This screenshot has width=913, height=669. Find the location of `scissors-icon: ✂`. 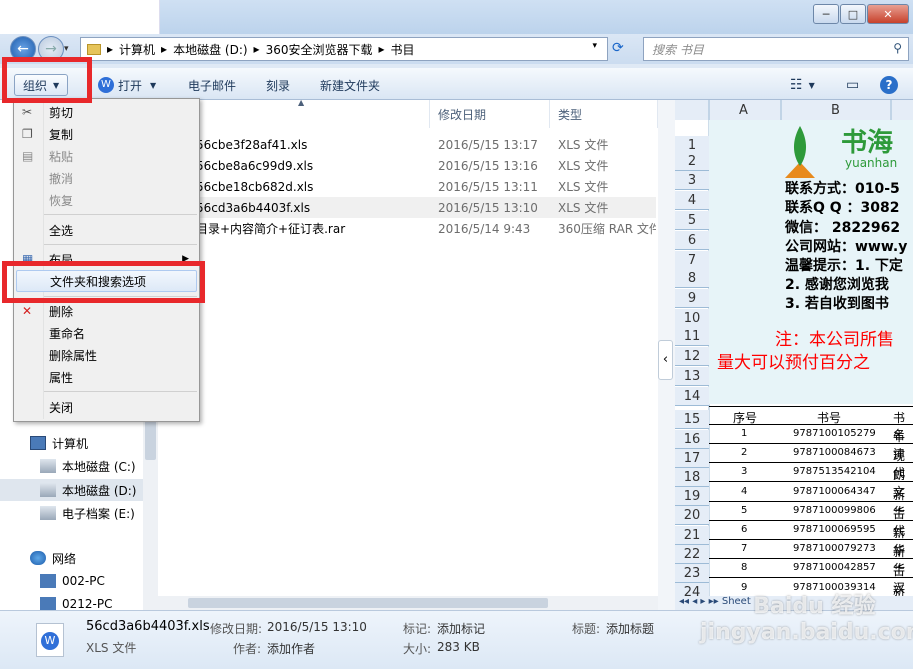

scissors-icon: ✂ is located at coordinates (27, 112).